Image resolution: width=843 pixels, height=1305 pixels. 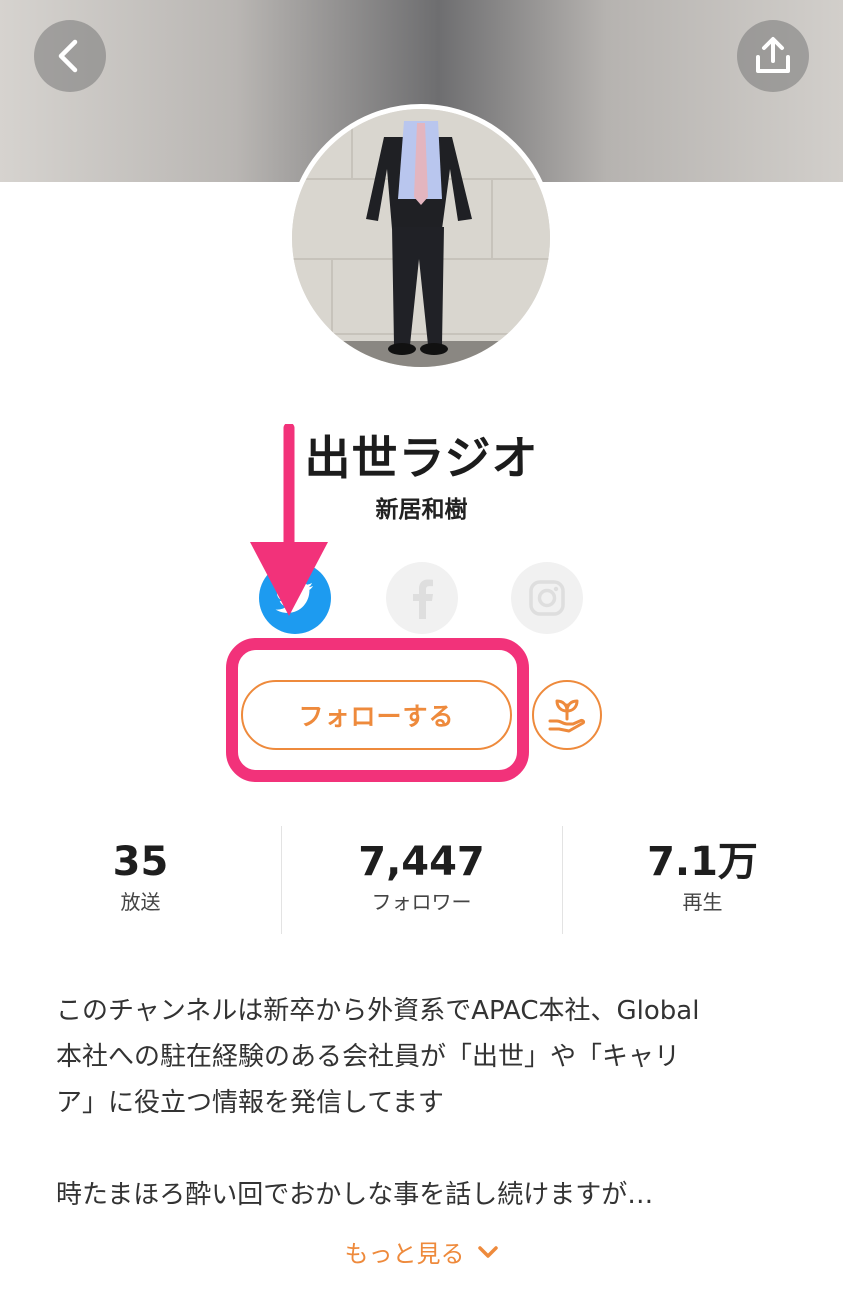 What do you see at coordinates (702, 862) in the screenshot?
I see `stat-value: 7.1万` at bounding box center [702, 862].